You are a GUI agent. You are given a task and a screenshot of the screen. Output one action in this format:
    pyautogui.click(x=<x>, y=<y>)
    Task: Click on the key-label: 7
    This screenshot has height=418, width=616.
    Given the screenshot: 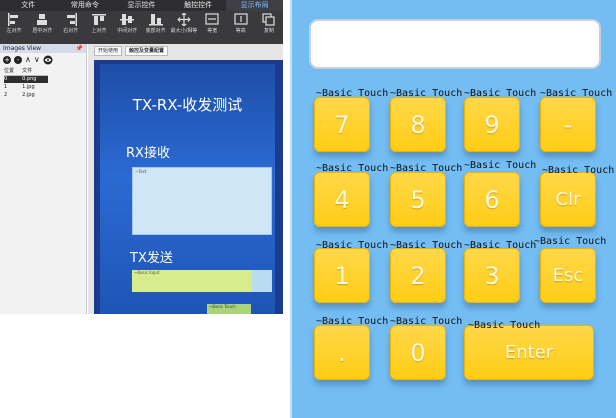 What is the action you would take?
    pyautogui.click(x=342, y=124)
    